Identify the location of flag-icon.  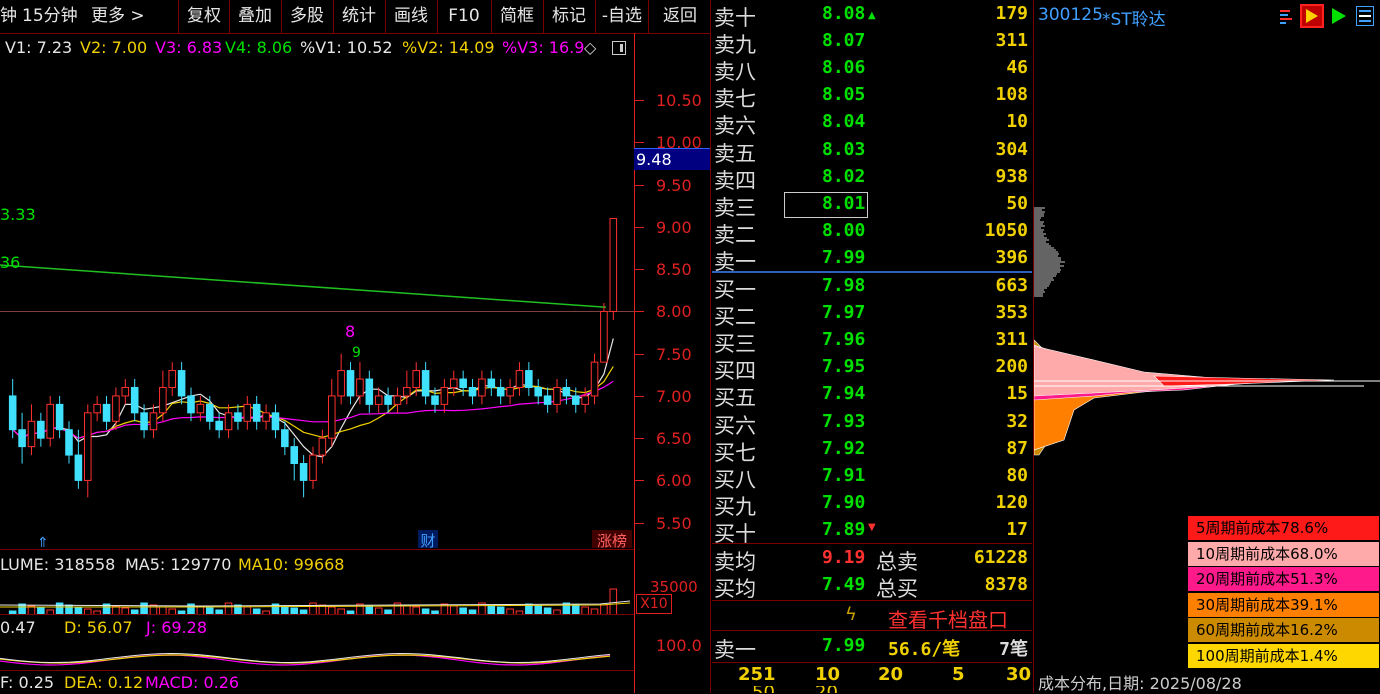
(1312, 16).